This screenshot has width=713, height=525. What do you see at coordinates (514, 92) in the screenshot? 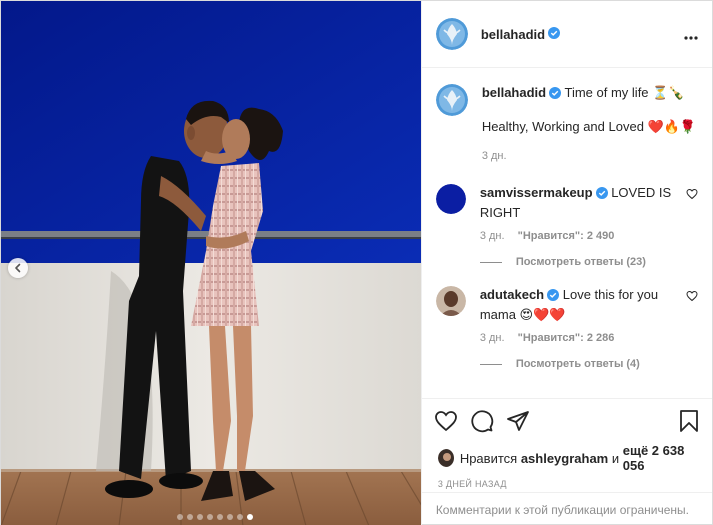
I see `caption-username: bellahadid` at bounding box center [514, 92].